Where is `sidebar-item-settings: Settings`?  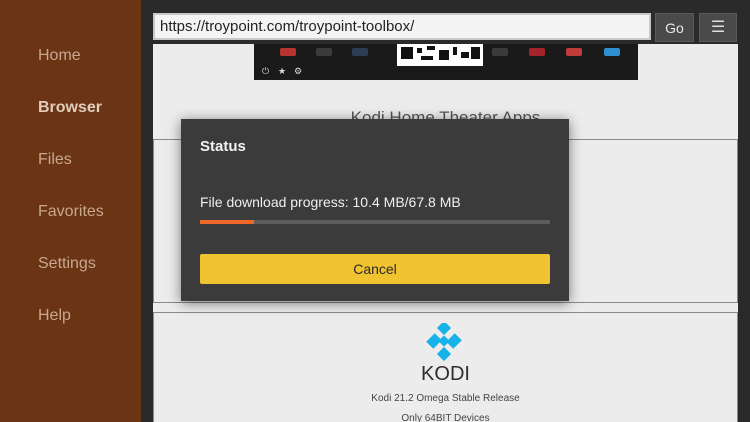 sidebar-item-settings: Settings is located at coordinates (67, 264).